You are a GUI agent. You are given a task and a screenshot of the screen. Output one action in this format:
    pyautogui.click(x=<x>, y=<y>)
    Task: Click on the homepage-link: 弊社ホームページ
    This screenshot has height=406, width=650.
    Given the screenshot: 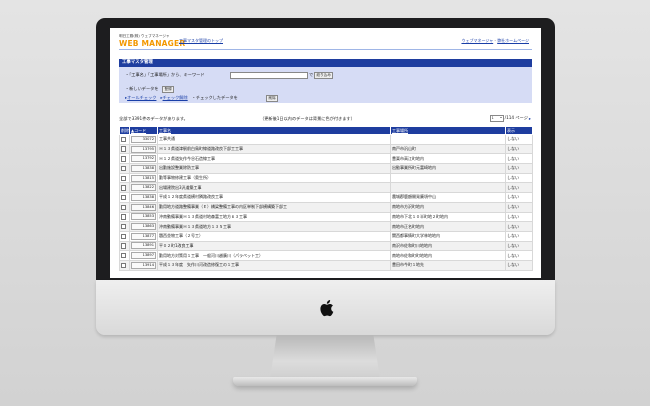 What is the action you would take?
    pyautogui.click(x=513, y=40)
    